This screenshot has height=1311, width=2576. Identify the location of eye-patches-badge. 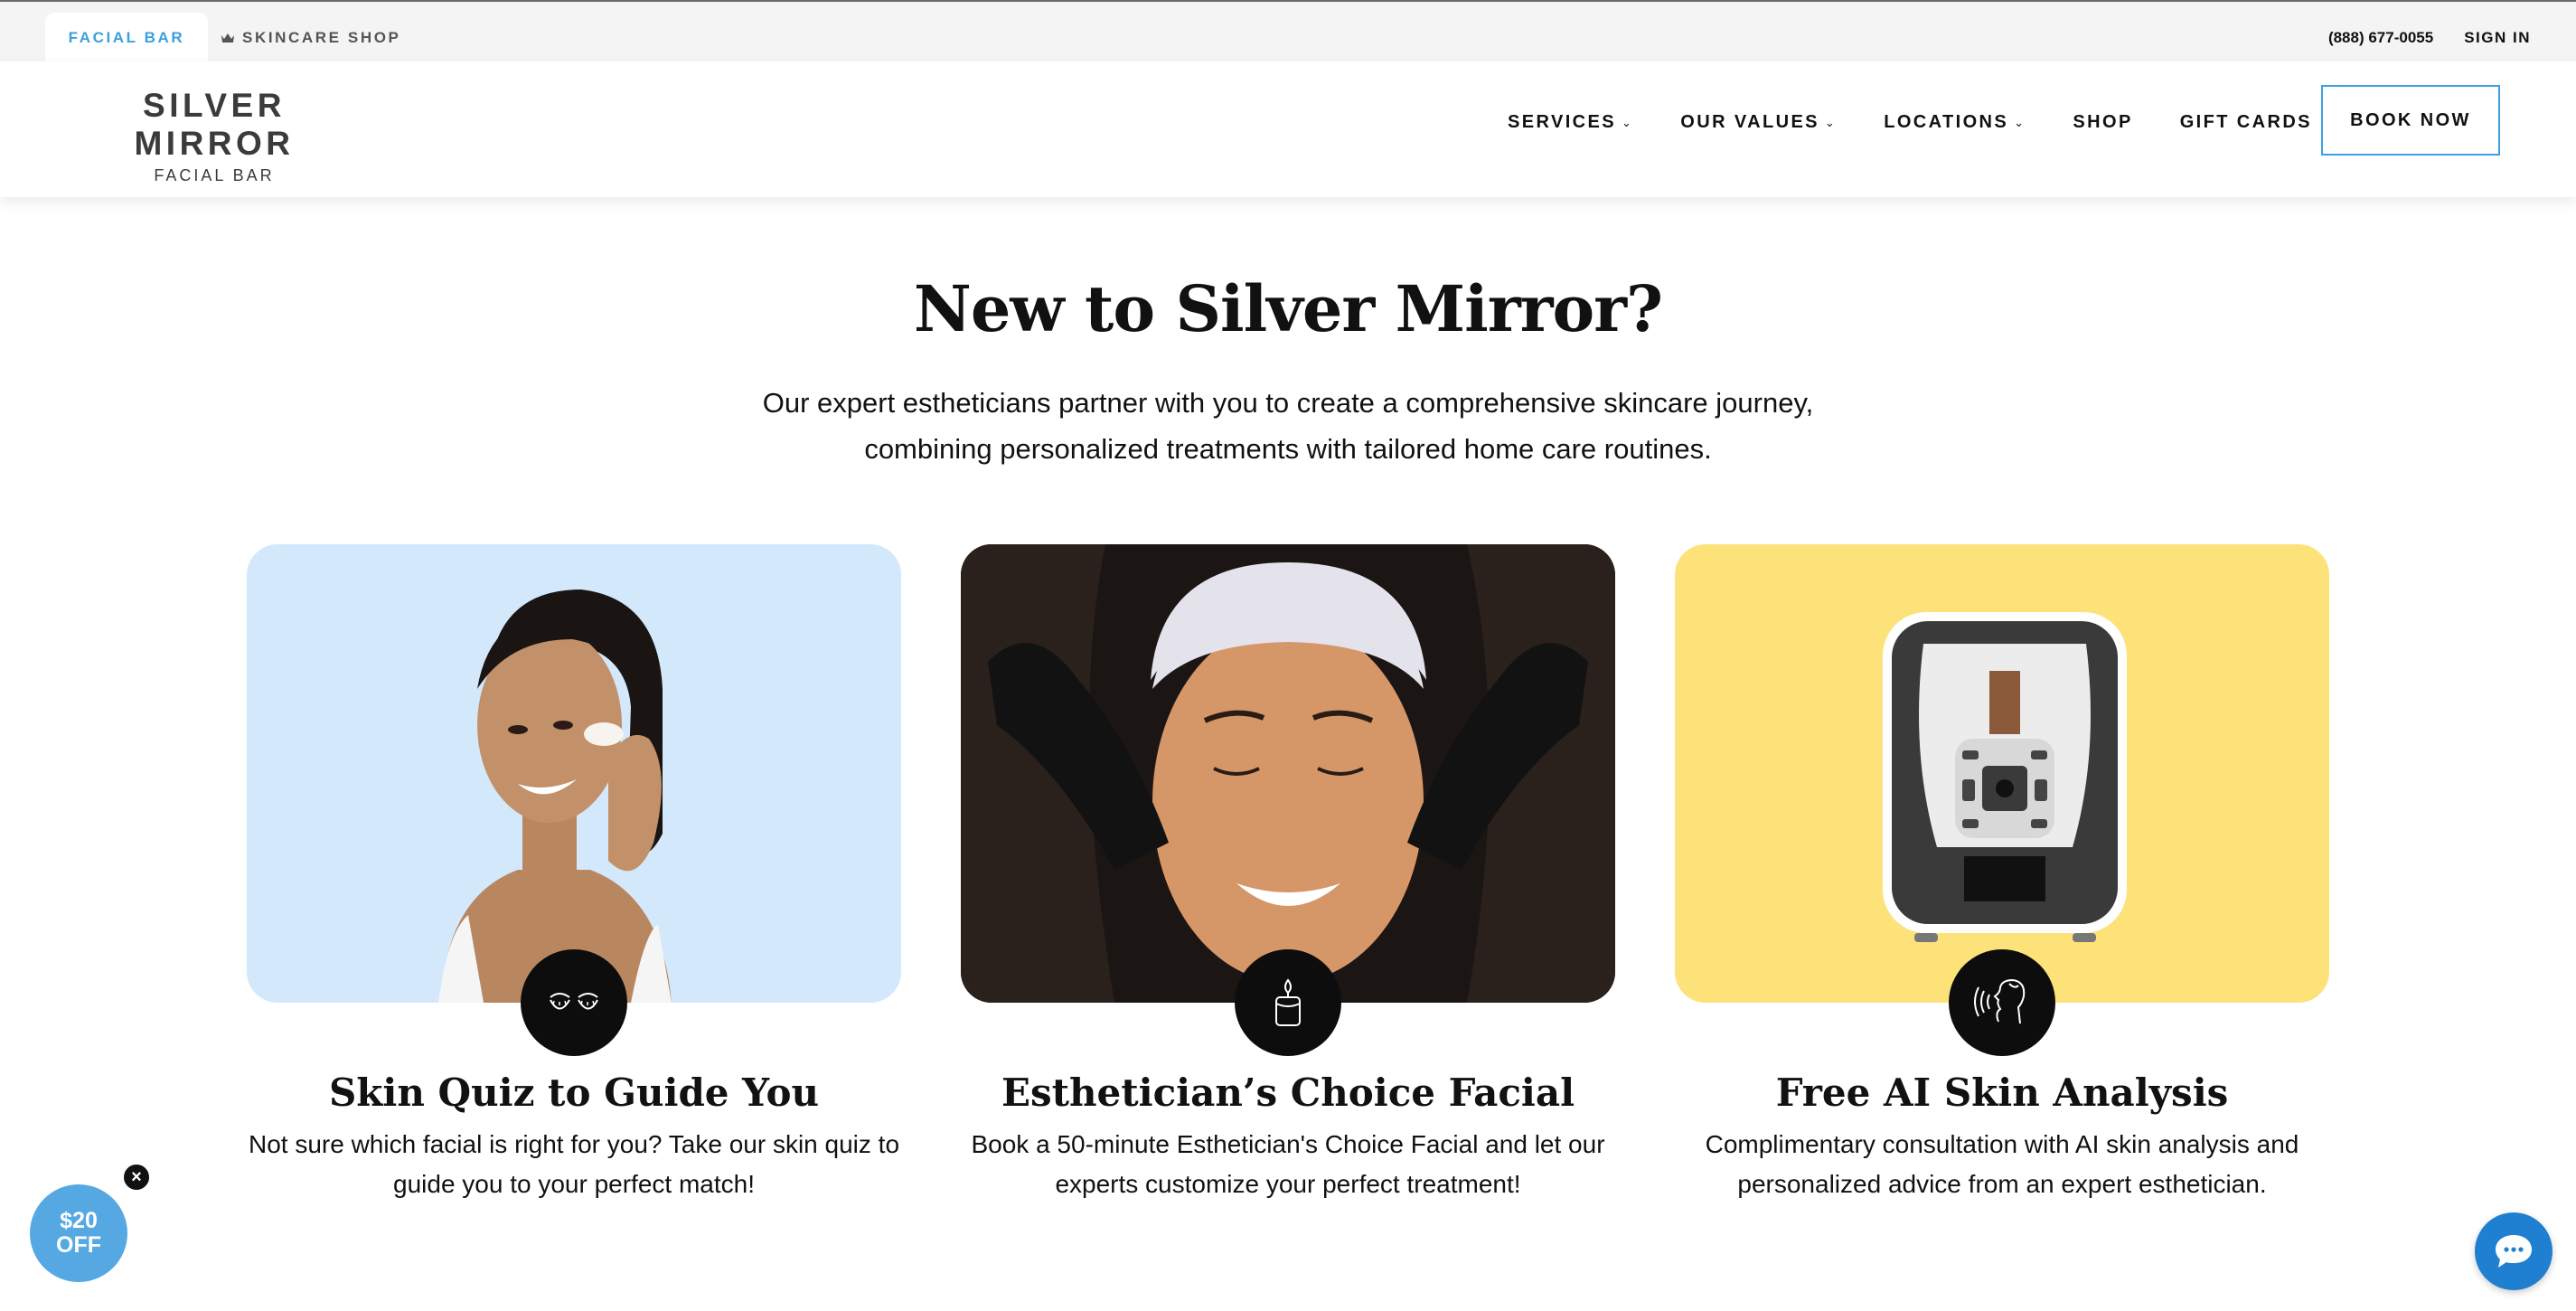
(574, 1003).